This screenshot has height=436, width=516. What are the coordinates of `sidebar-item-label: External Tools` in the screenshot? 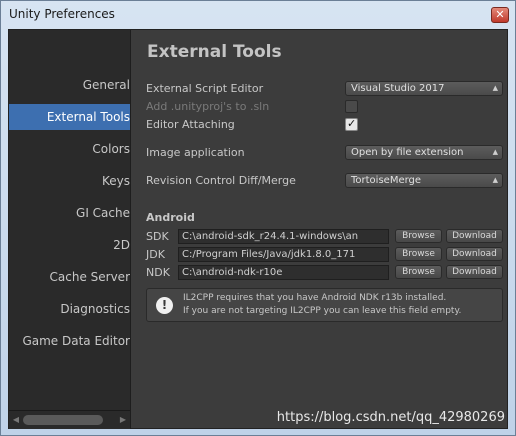 It's located at (88, 117).